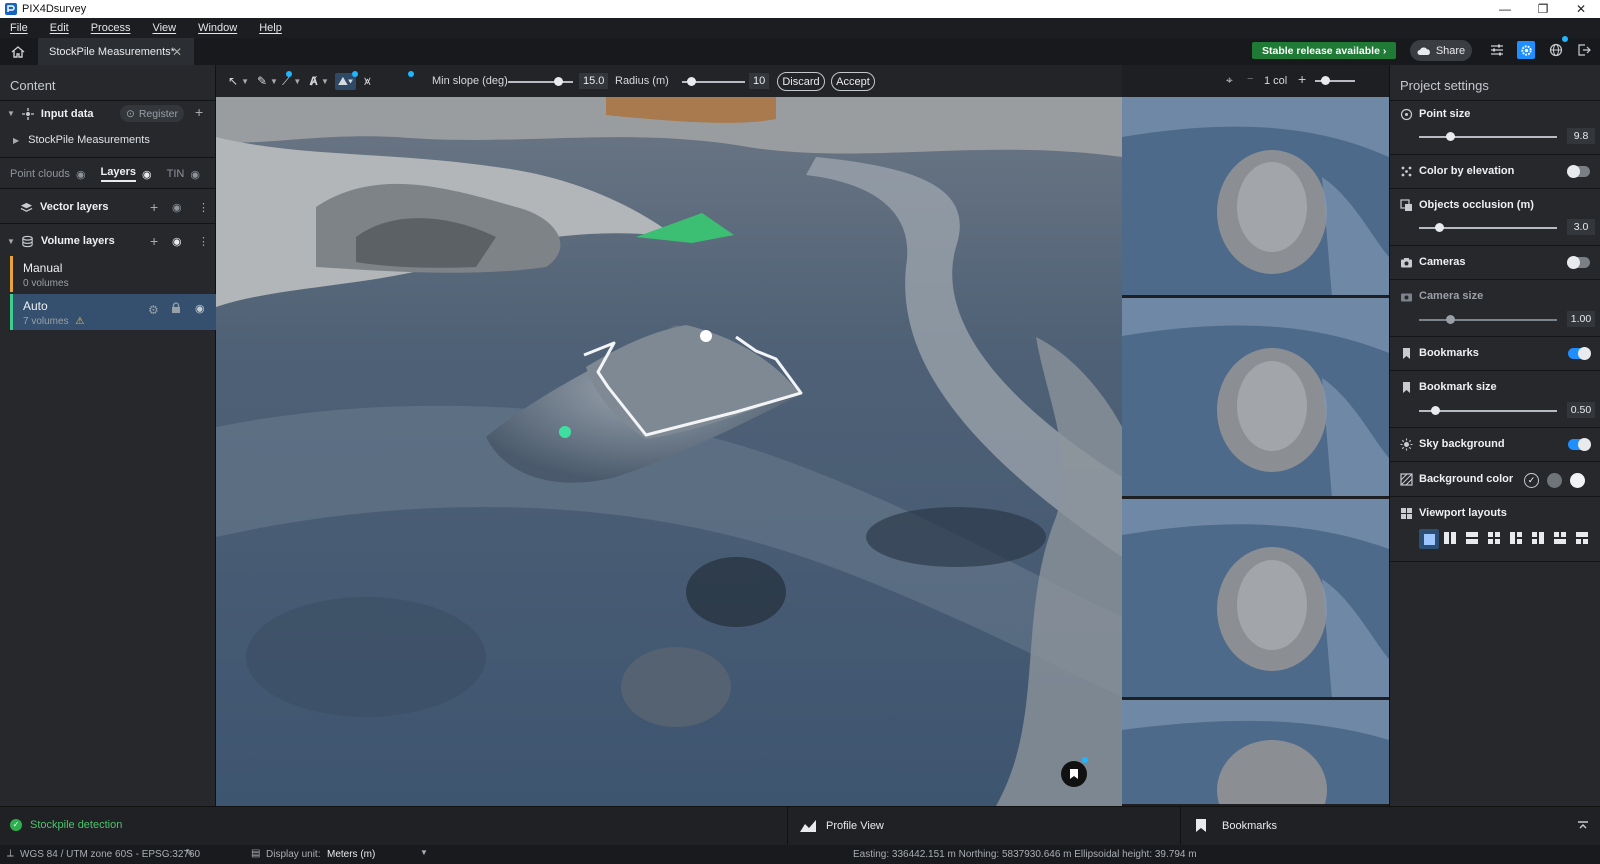 Image resolution: width=1600 pixels, height=864 pixels. I want to click on expand-arrow-icon: ▶, so click(16, 140).